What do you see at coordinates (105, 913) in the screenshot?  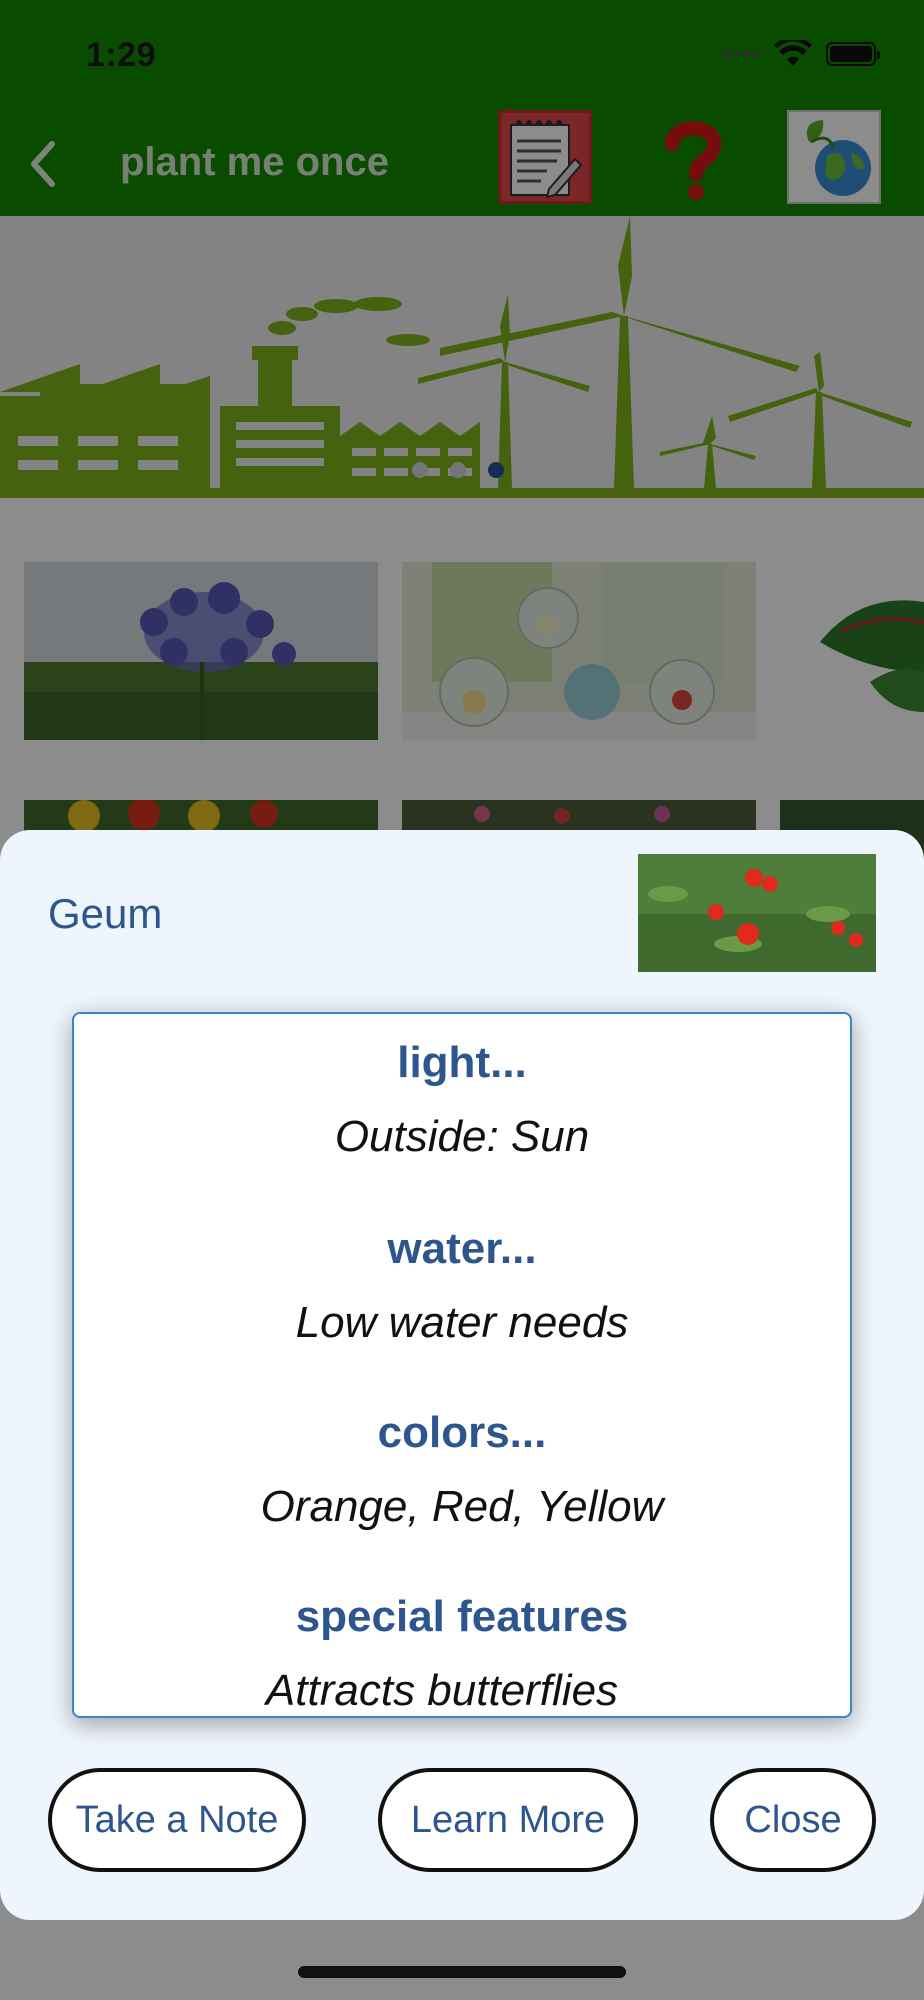 I see `plant-name: Geum` at bounding box center [105, 913].